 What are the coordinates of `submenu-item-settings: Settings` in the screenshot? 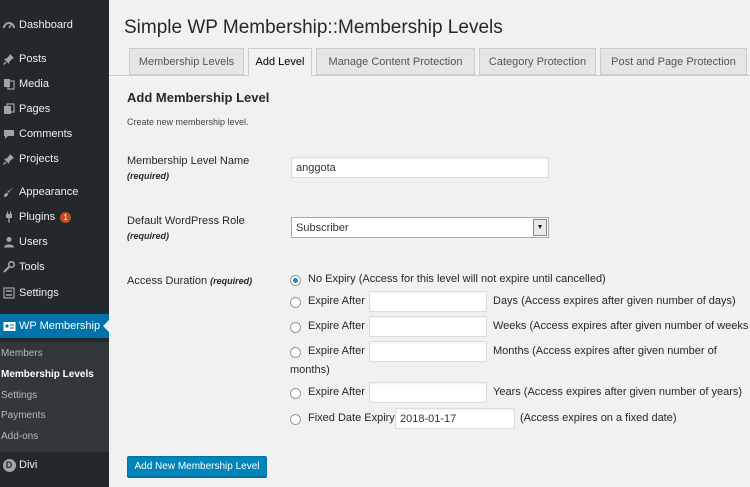 It's located at (19, 395).